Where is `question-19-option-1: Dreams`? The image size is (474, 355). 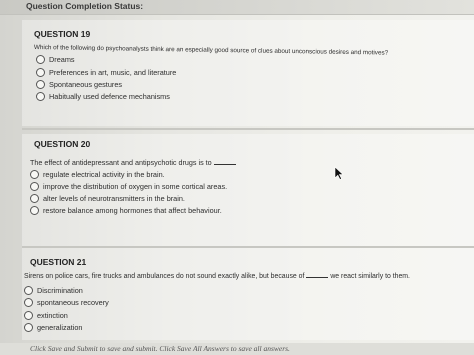
question-19-option-1: Dreams is located at coordinates (55, 59).